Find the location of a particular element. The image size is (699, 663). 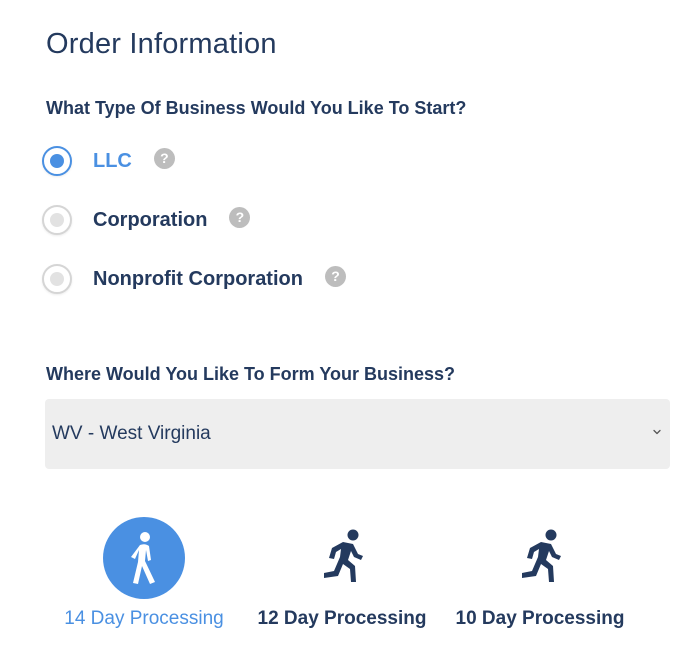

page-title: Order Information is located at coordinates (161, 44).